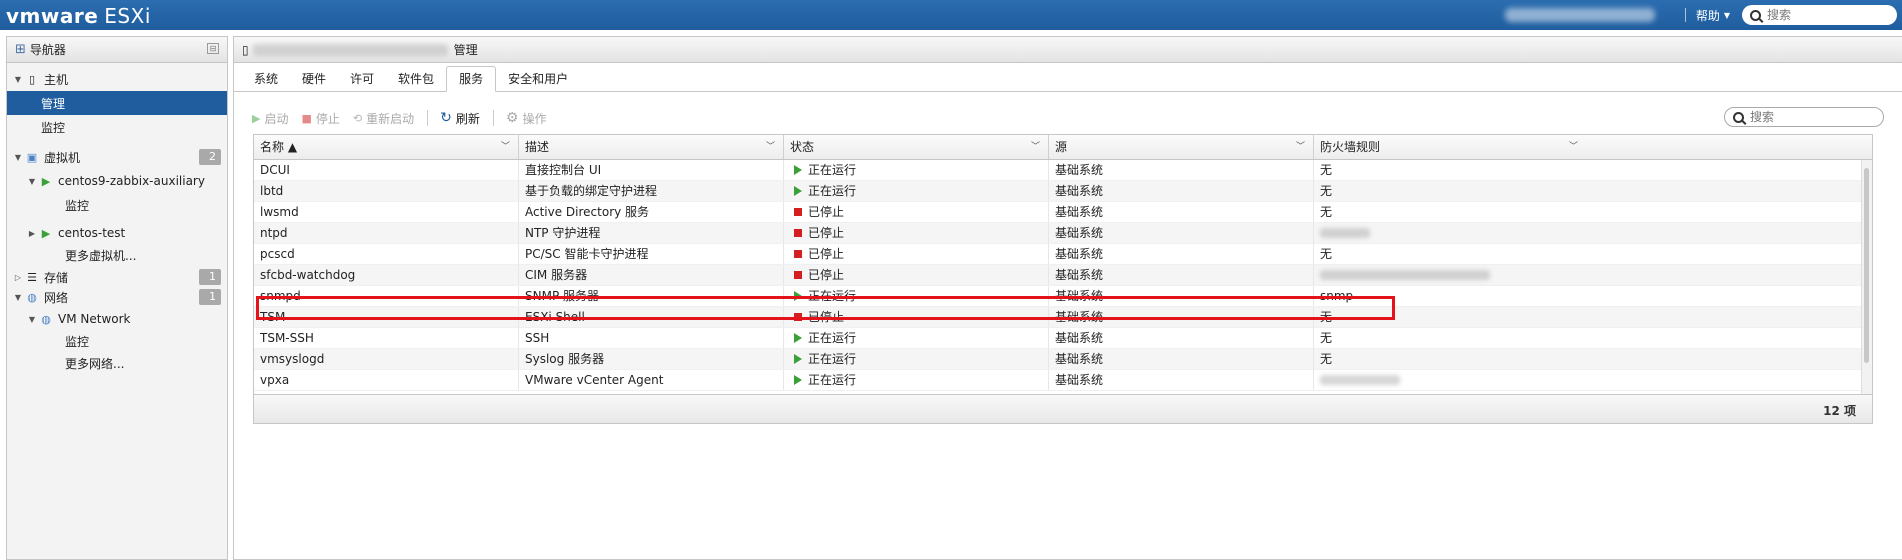 The width and height of the screenshot is (1902, 560). What do you see at coordinates (117, 297) in the screenshot?
I see `nav-item-network: ▼ ◍ 网络 1` at bounding box center [117, 297].